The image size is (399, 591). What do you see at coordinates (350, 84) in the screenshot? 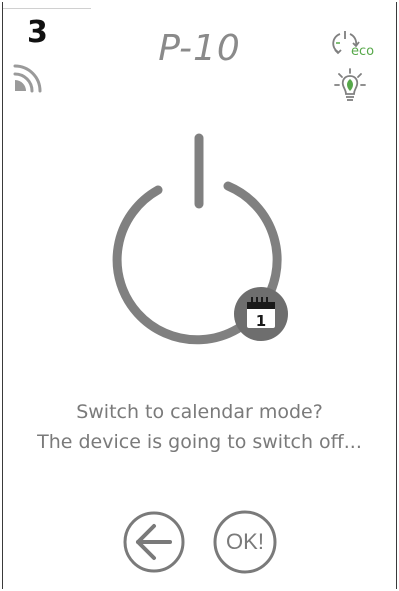
I see `leaf-bulb-icon` at bounding box center [350, 84].